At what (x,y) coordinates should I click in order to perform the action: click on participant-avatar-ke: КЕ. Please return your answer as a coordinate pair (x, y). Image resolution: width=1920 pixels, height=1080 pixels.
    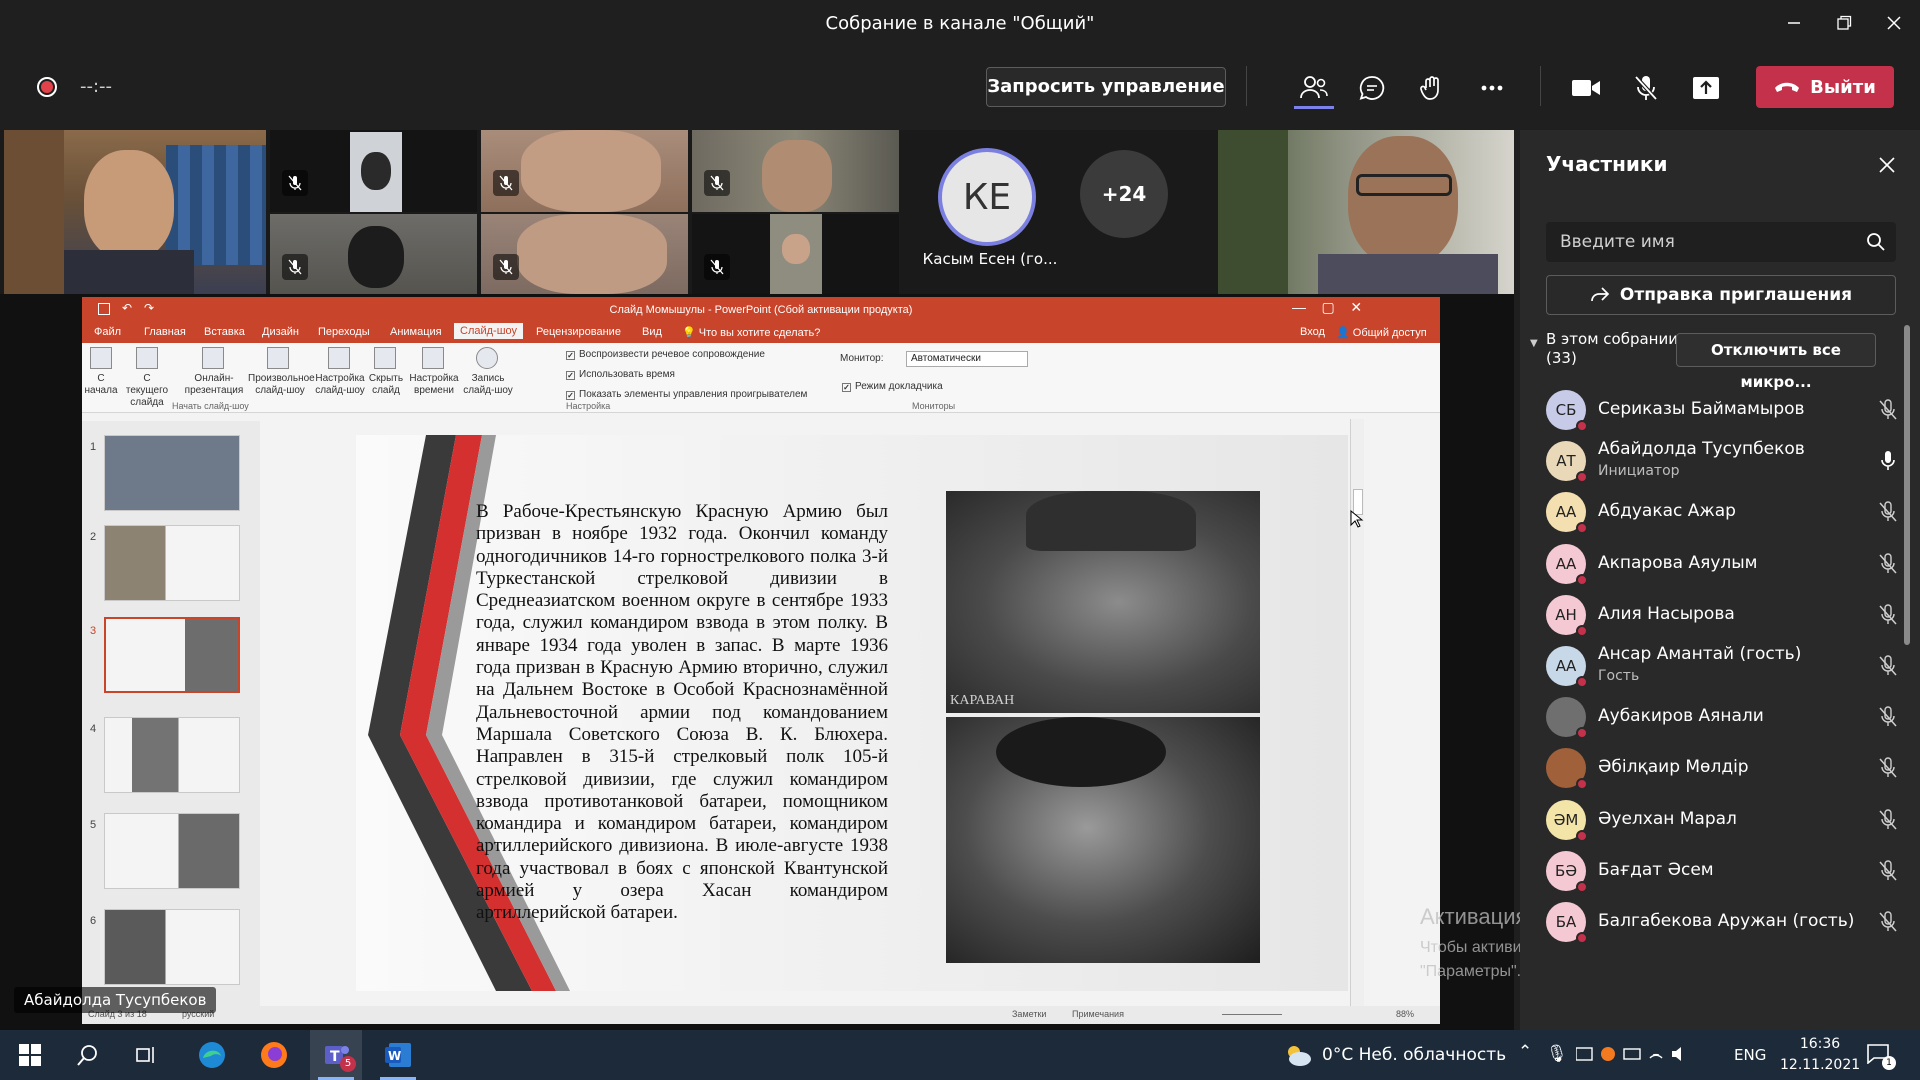
    Looking at the image, I should click on (987, 197).